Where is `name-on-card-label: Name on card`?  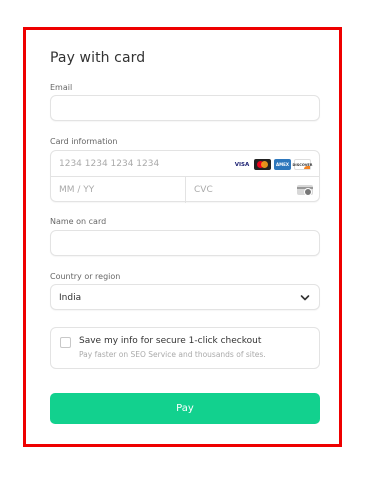 name-on-card-label: Name on card is located at coordinates (78, 221).